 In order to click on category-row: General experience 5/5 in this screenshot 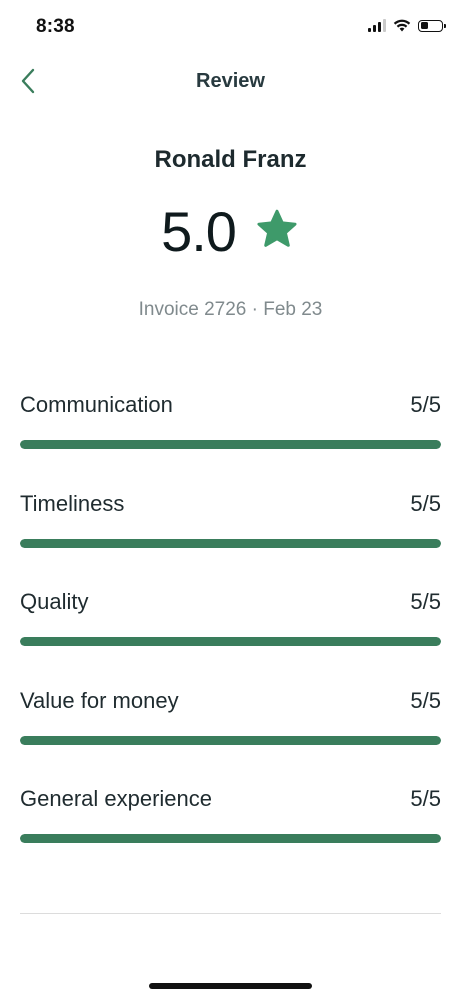, I will do `click(230, 835)`.